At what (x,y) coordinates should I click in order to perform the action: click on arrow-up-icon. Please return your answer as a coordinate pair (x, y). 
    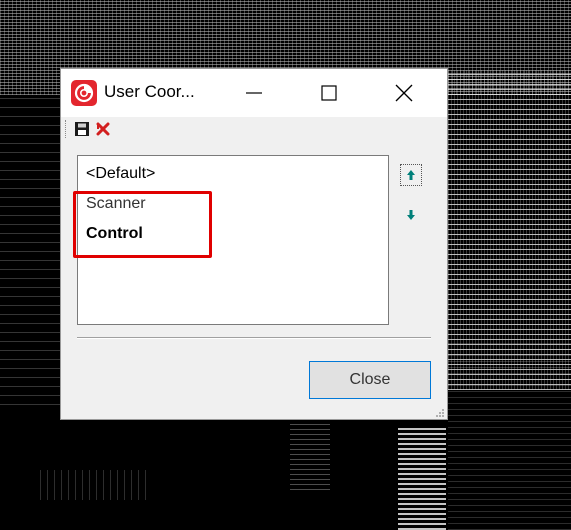
    Looking at the image, I should click on (411, 175).